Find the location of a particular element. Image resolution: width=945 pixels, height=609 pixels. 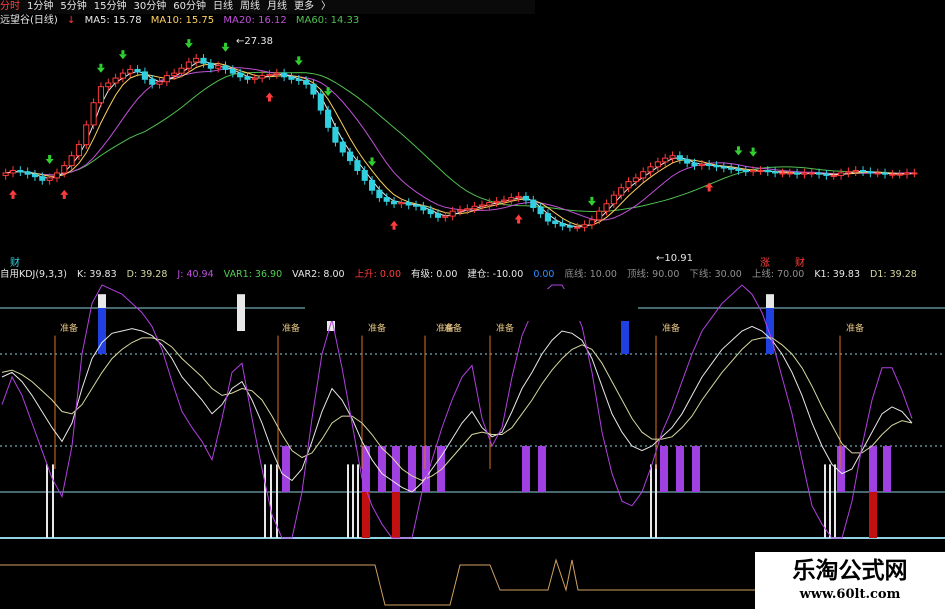

kdj-j: J: 40.94 is located at coordinates (195, 274).